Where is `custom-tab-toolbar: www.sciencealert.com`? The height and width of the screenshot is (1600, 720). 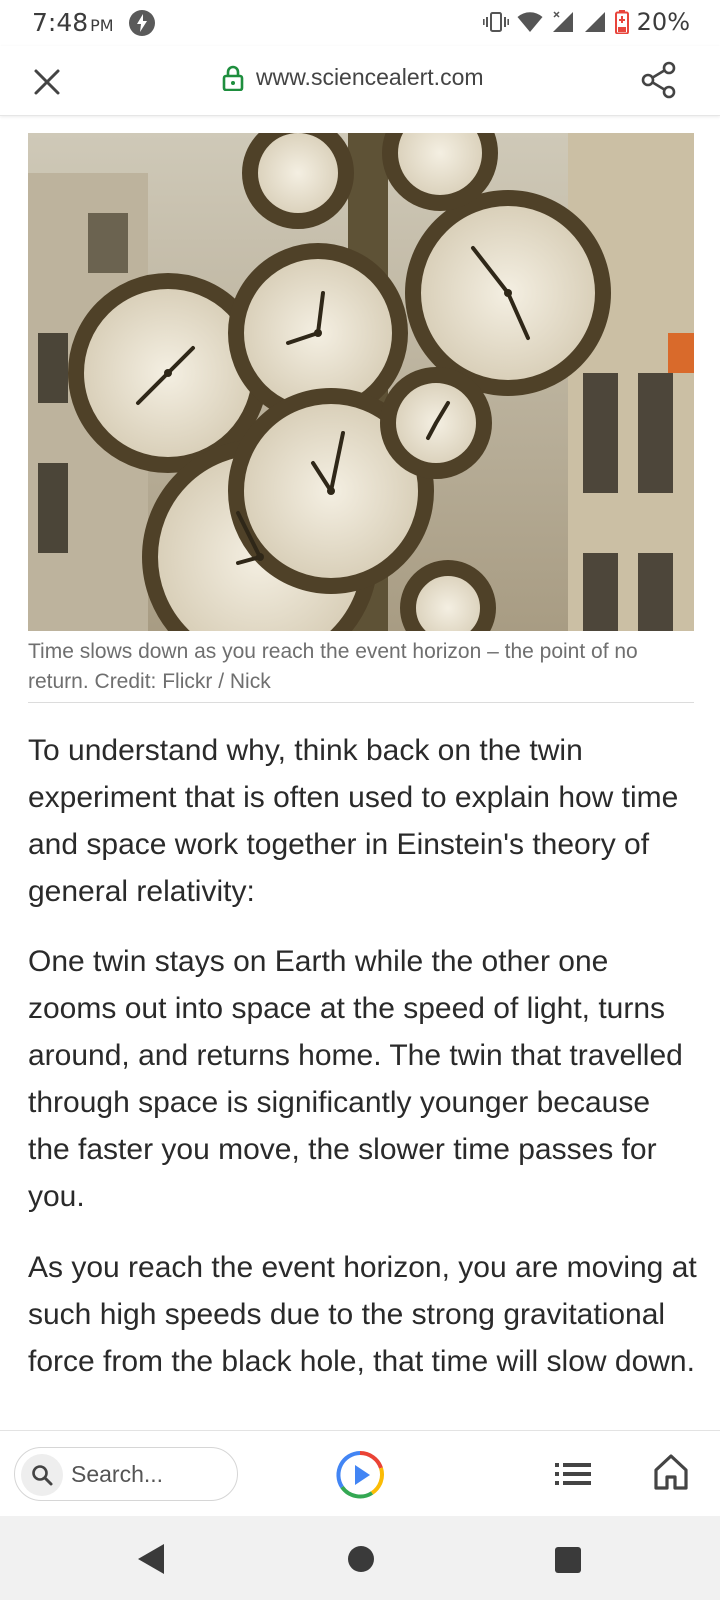
custom-tab-toolbar: www.sciencealert.com is located at coordinates (360, 81).